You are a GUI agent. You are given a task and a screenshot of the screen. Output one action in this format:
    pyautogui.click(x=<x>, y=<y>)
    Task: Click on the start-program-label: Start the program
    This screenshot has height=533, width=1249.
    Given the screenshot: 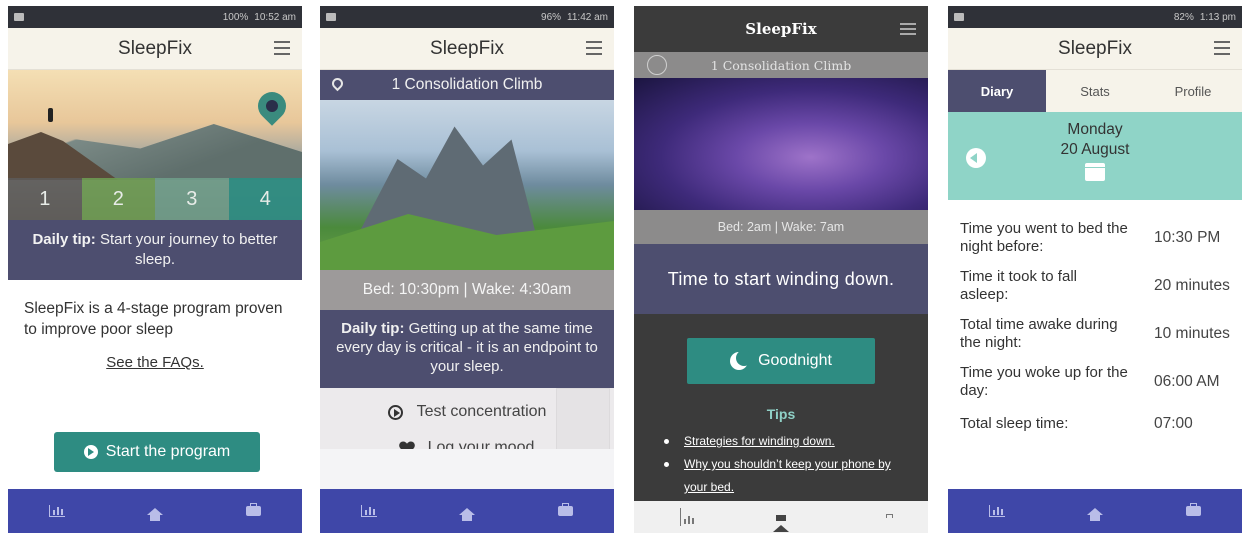 What is the action you would take?
    pyautogui.click(x=168, y=451)
    